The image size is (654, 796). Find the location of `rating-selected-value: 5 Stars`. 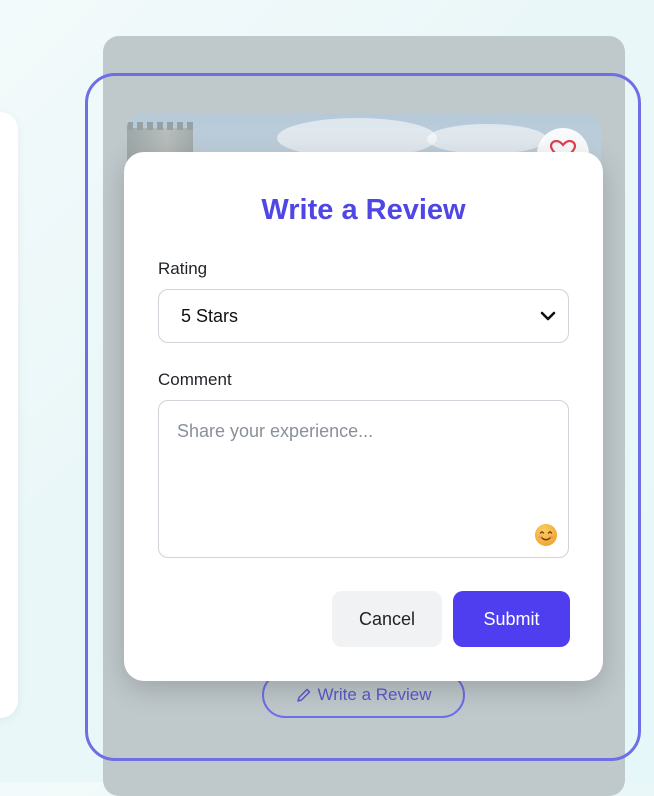

rating-selected-value: 5 Stars is located at coordinates (210, 315).